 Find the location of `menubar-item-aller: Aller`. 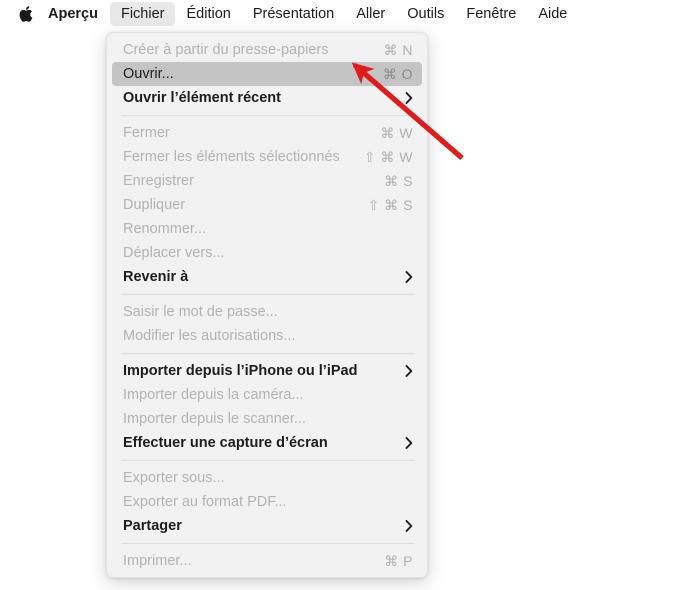

menubar-item-aller: Aller is located at coordinates (370, 14).